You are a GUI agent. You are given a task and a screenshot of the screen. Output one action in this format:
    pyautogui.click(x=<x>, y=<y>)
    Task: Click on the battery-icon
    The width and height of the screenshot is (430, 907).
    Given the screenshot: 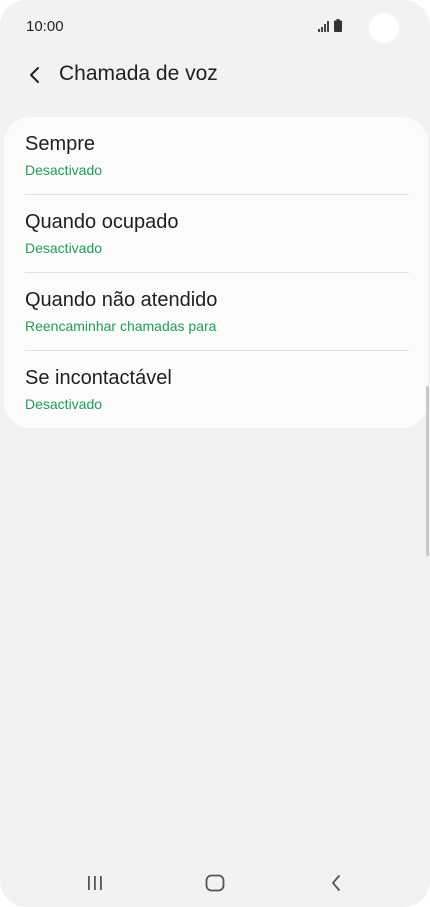 What is the action you would take?
    pyautogui.click(x=338, y=25)
    